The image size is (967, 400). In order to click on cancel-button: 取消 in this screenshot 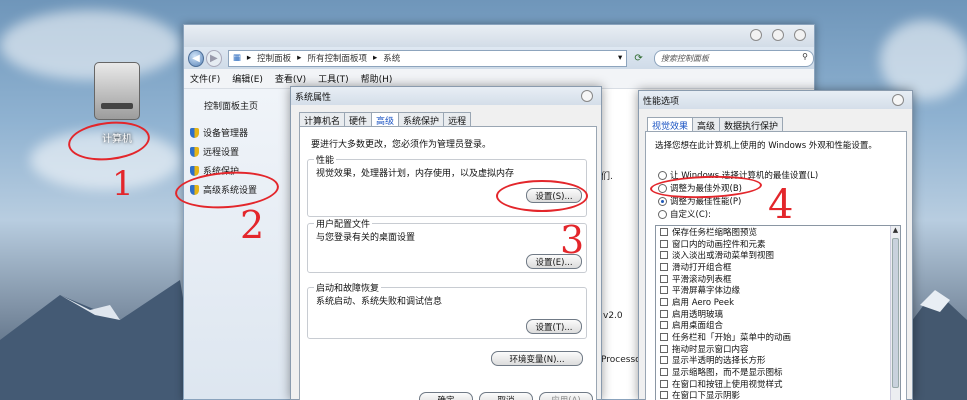, I will do `click(506, 396)`.